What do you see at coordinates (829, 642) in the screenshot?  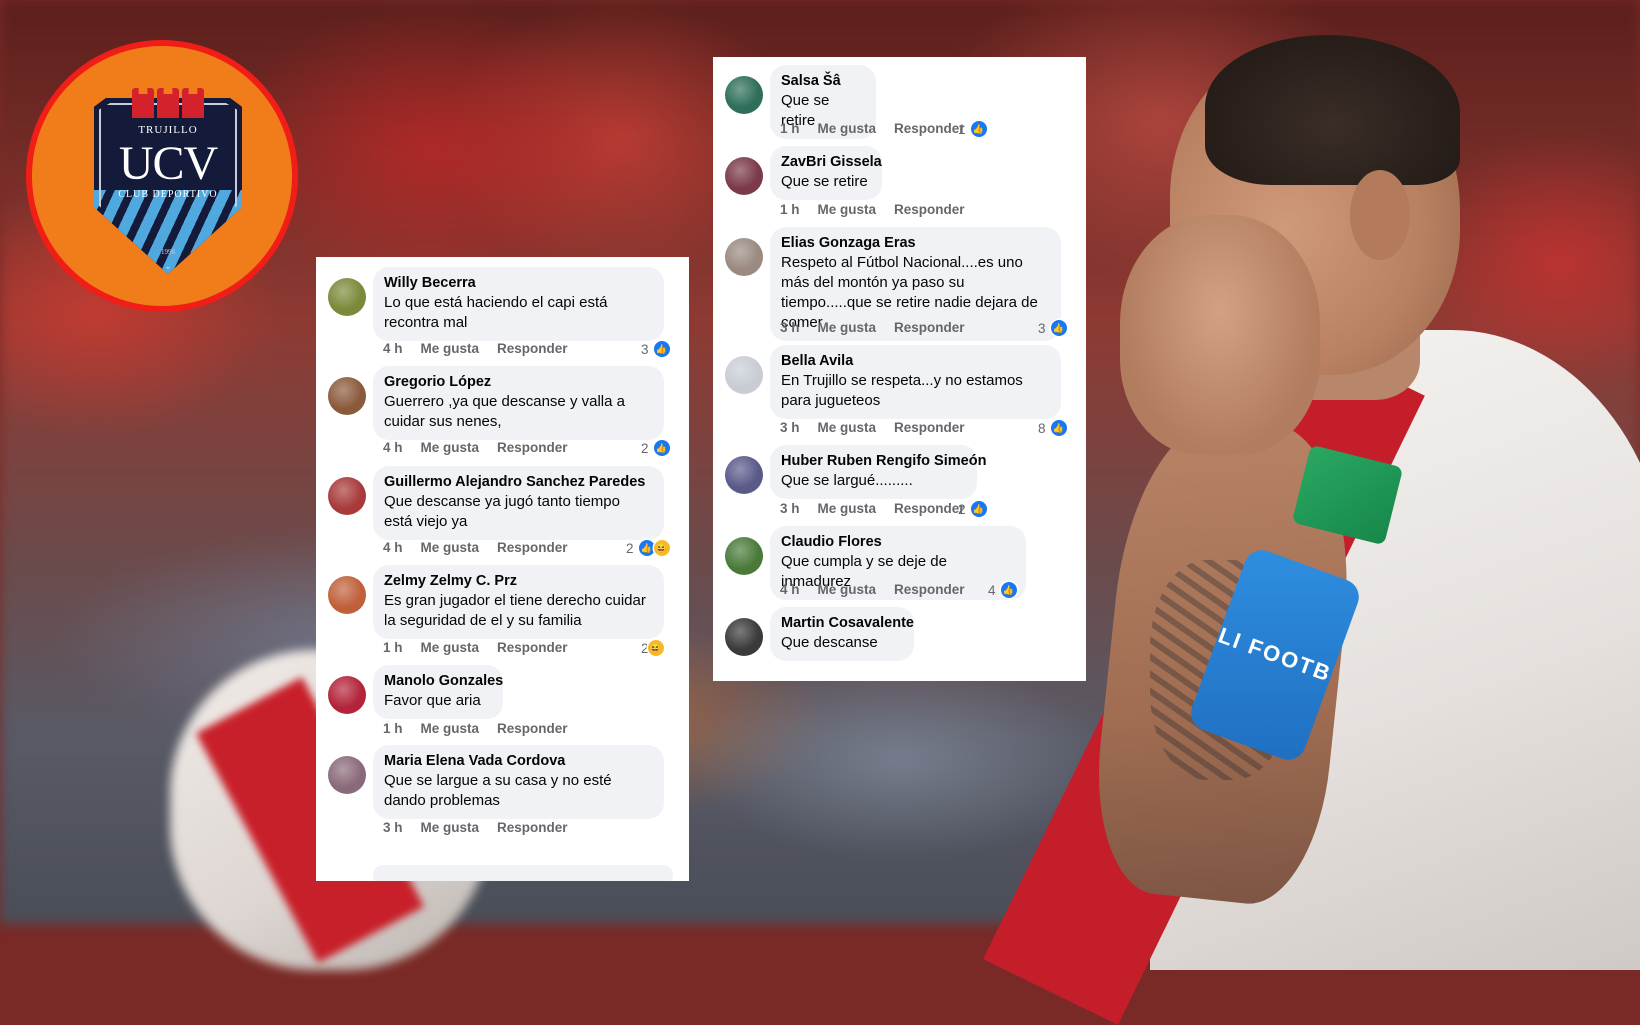 I see `comment-text: Que descanse` at bounding box center [829, 642].